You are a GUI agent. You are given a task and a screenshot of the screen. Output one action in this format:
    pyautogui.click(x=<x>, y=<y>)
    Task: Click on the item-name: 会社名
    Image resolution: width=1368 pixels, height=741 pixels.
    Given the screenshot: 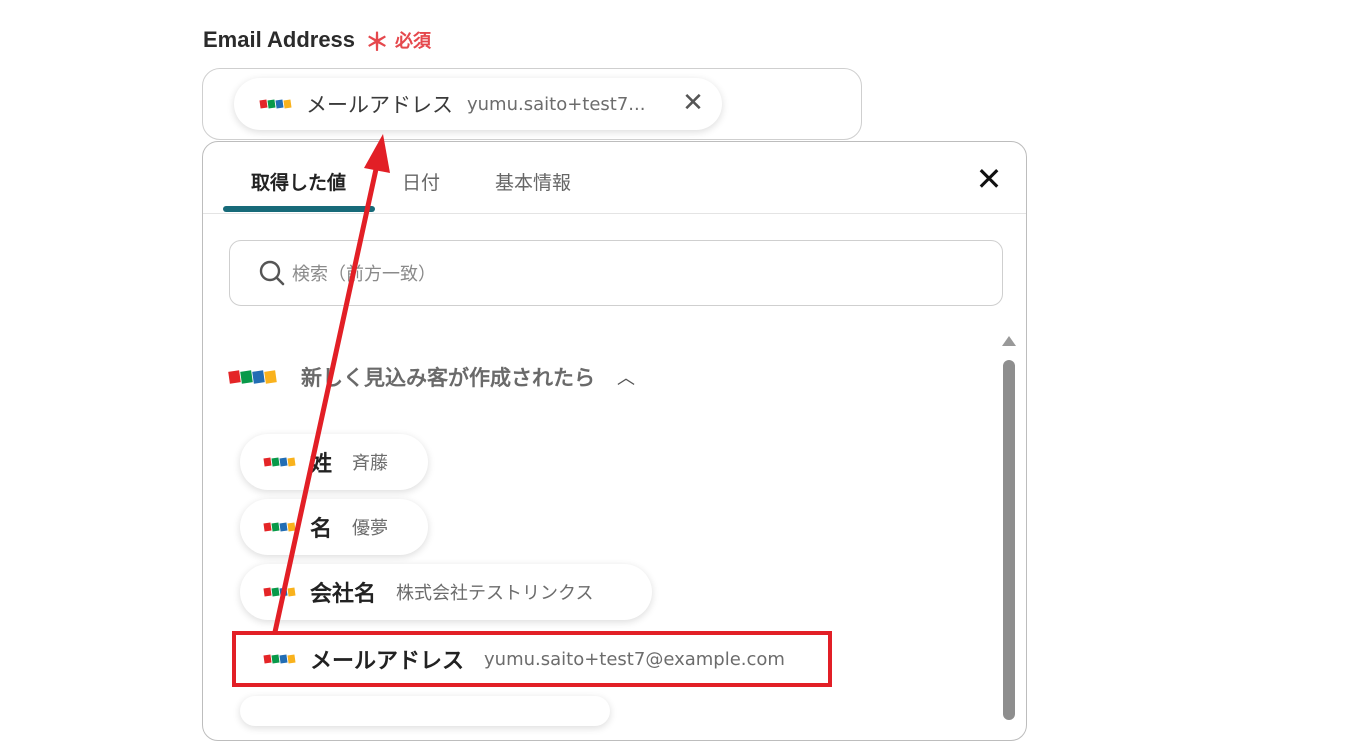 What is the action you would take?
    pyautogui.click(x=343, y=594)
    